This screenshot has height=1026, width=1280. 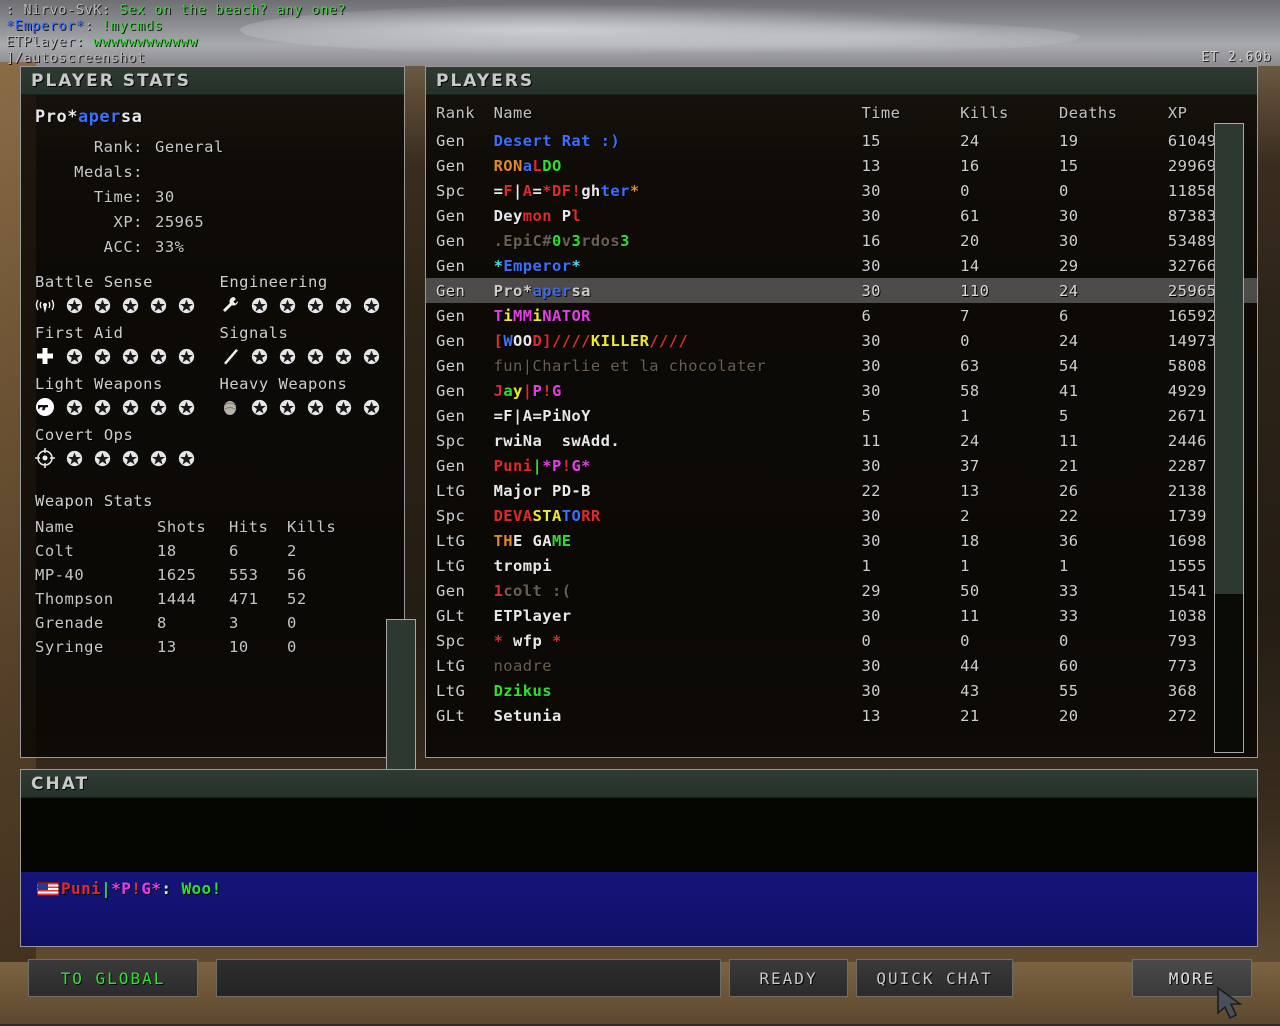 I want to click on player-row: Gen Jay|P!G 30 58 41 4929, so click(x=841, y=390).